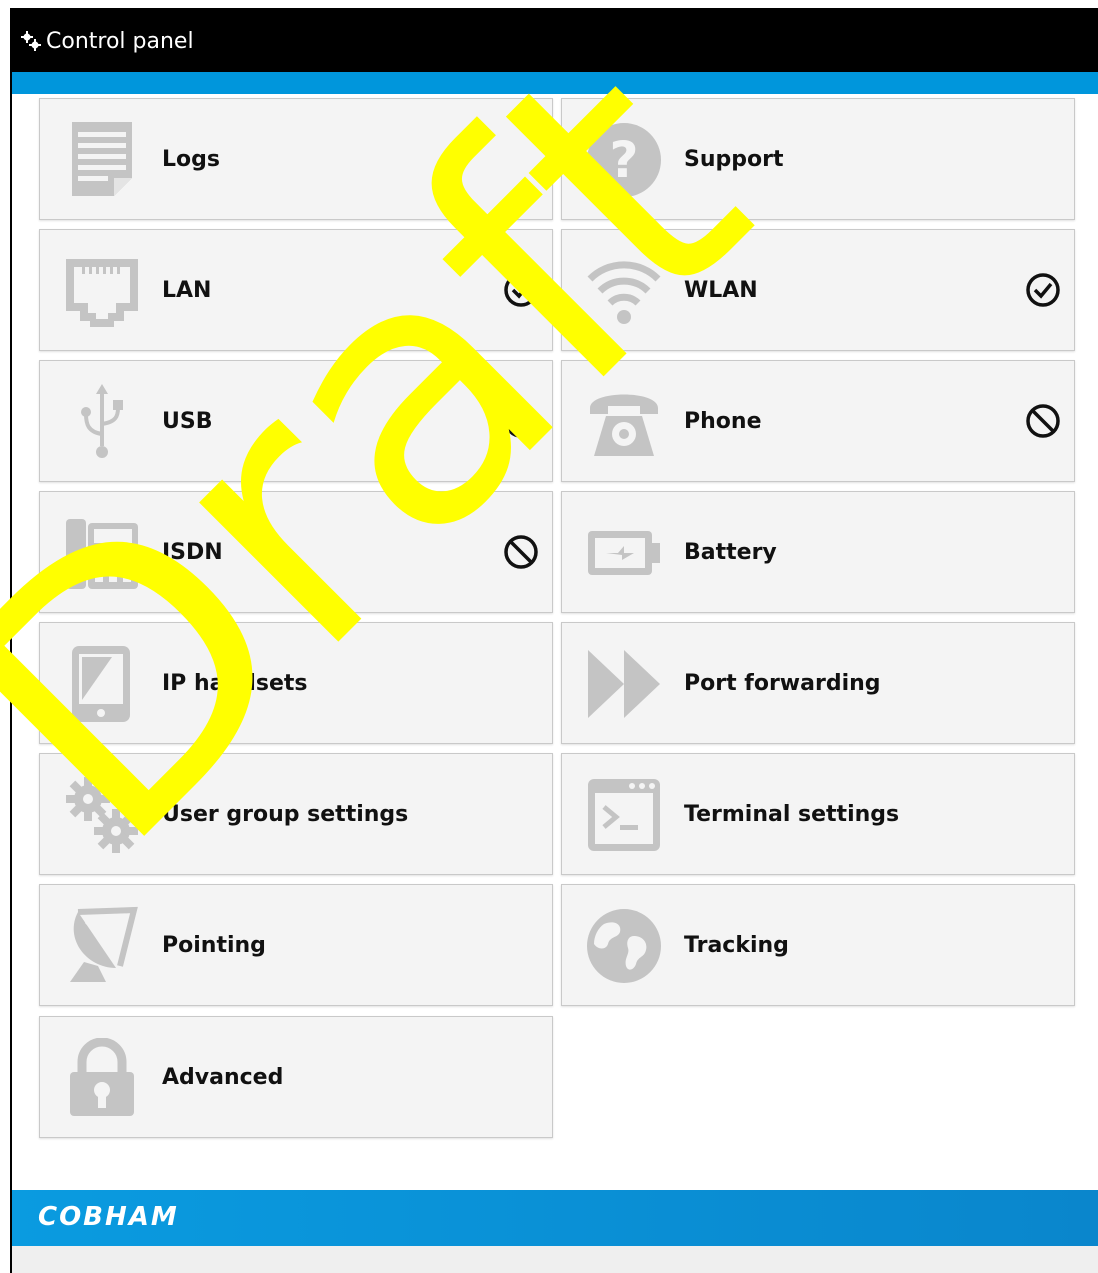 This screenshot has height=1273, width=1098. I want to click on tile-label: Logs, so click(191, 159).